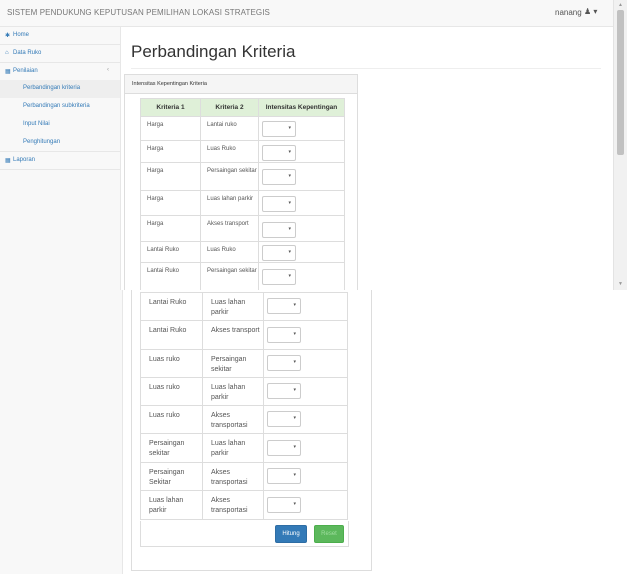 Image resolution: width=627 pixels, height=574 pixels. I want to click on table-row: Lantai Ruko Persaingan sekitar ▾, so click(242, 276).